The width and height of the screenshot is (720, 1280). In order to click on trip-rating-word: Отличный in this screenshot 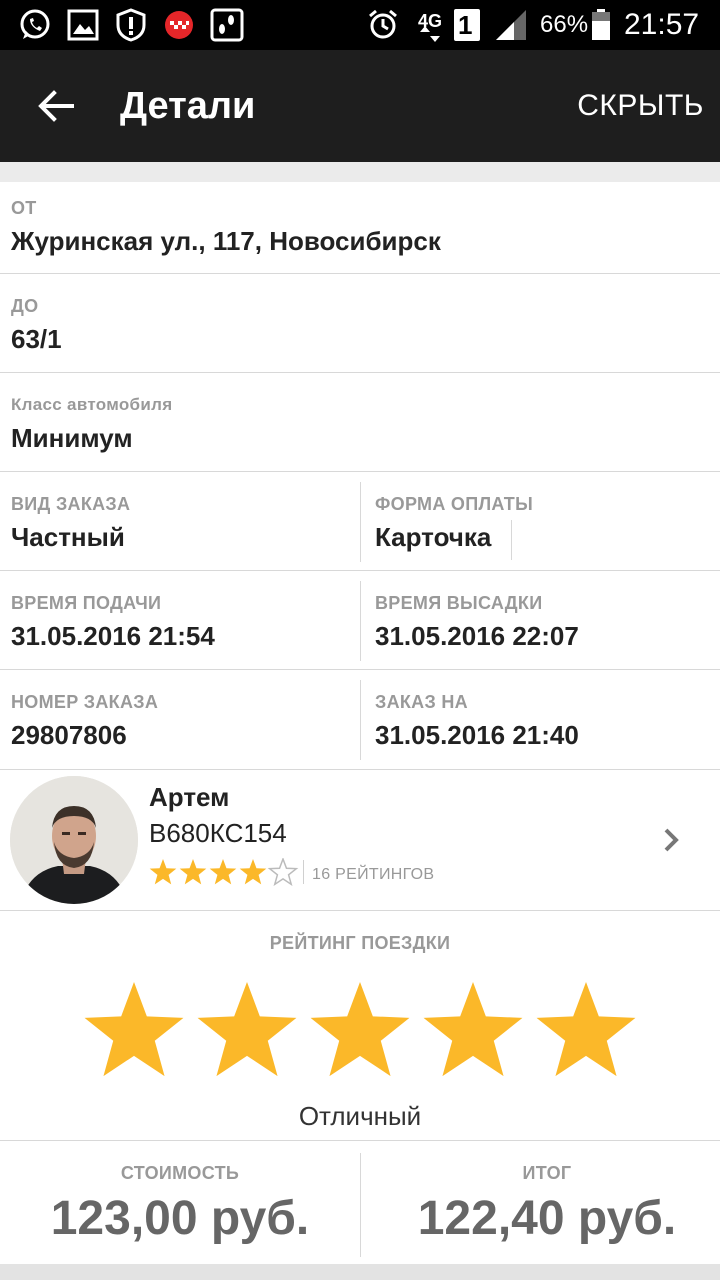, I will do `click(360, 1116)`.